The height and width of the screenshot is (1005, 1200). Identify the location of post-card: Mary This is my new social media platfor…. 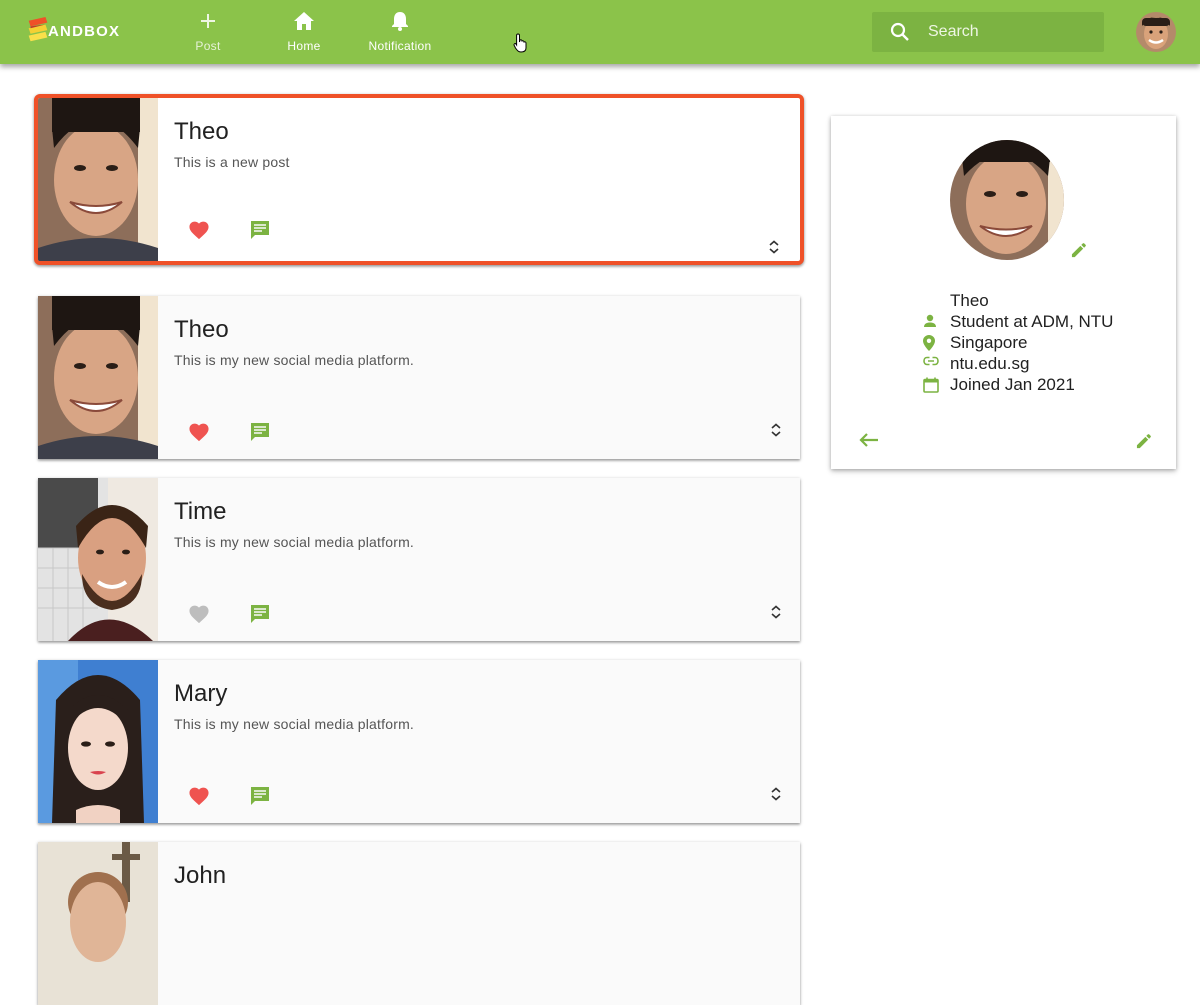
(419, 741).